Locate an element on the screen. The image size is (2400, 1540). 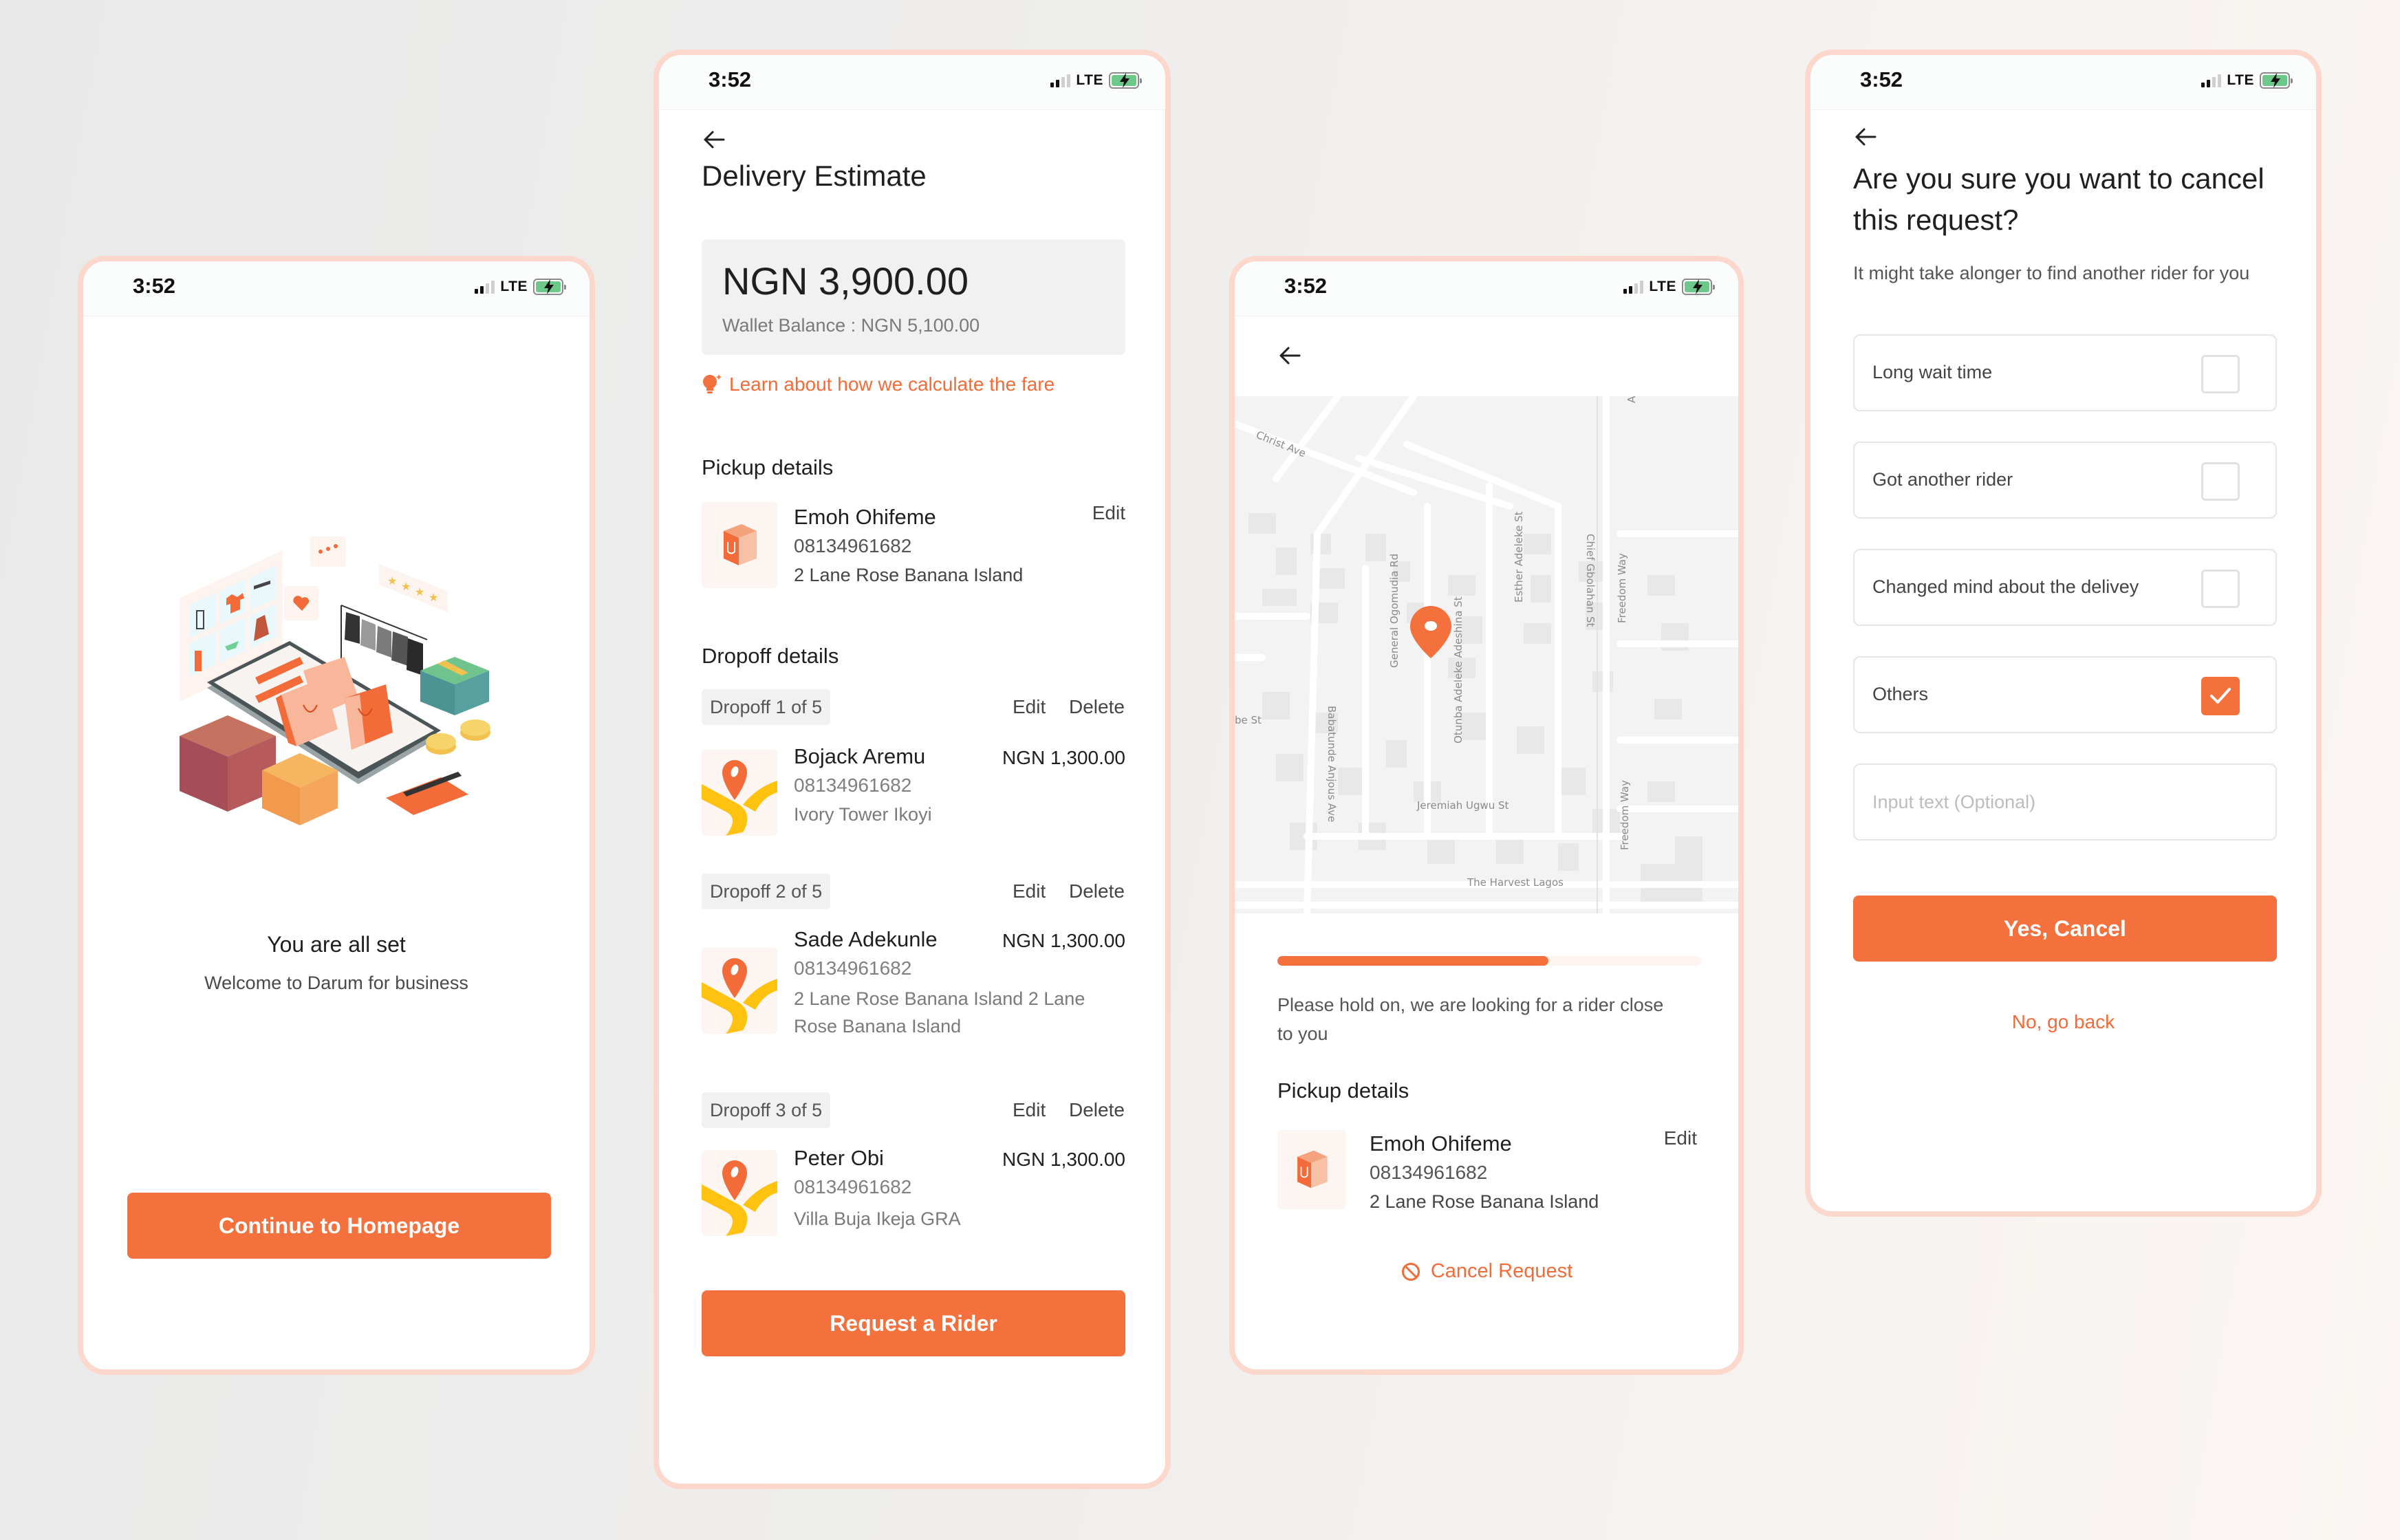
reason-label: Long wait time is located at coordinates (1932, 372).